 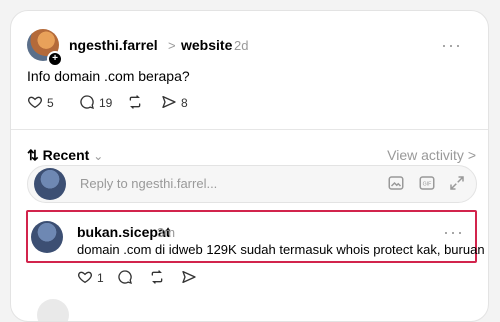 What do you see at coordinates (106, 103) in the screenshot?
I see `reply-count: 19` at bounding box center [106, 103].